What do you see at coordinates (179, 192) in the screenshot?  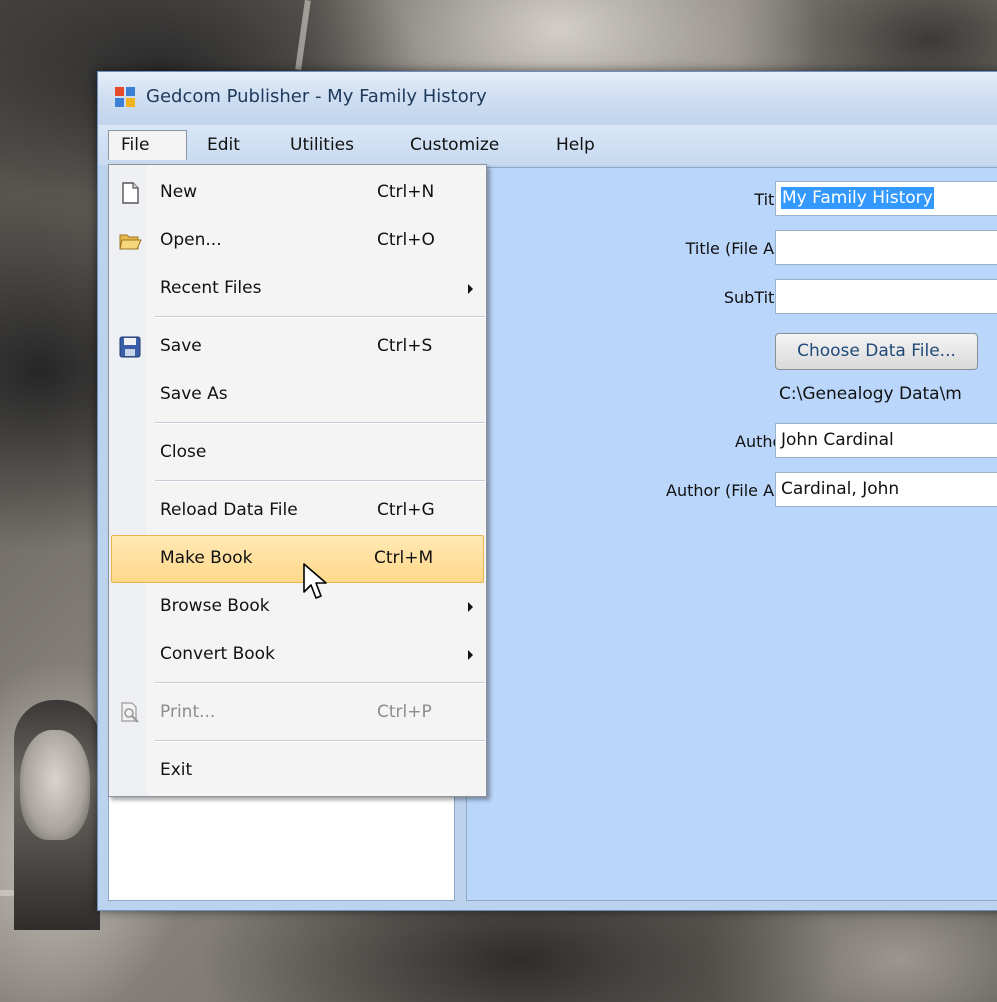 I see `menu-item-label: New` at bounding box center [179, 192].